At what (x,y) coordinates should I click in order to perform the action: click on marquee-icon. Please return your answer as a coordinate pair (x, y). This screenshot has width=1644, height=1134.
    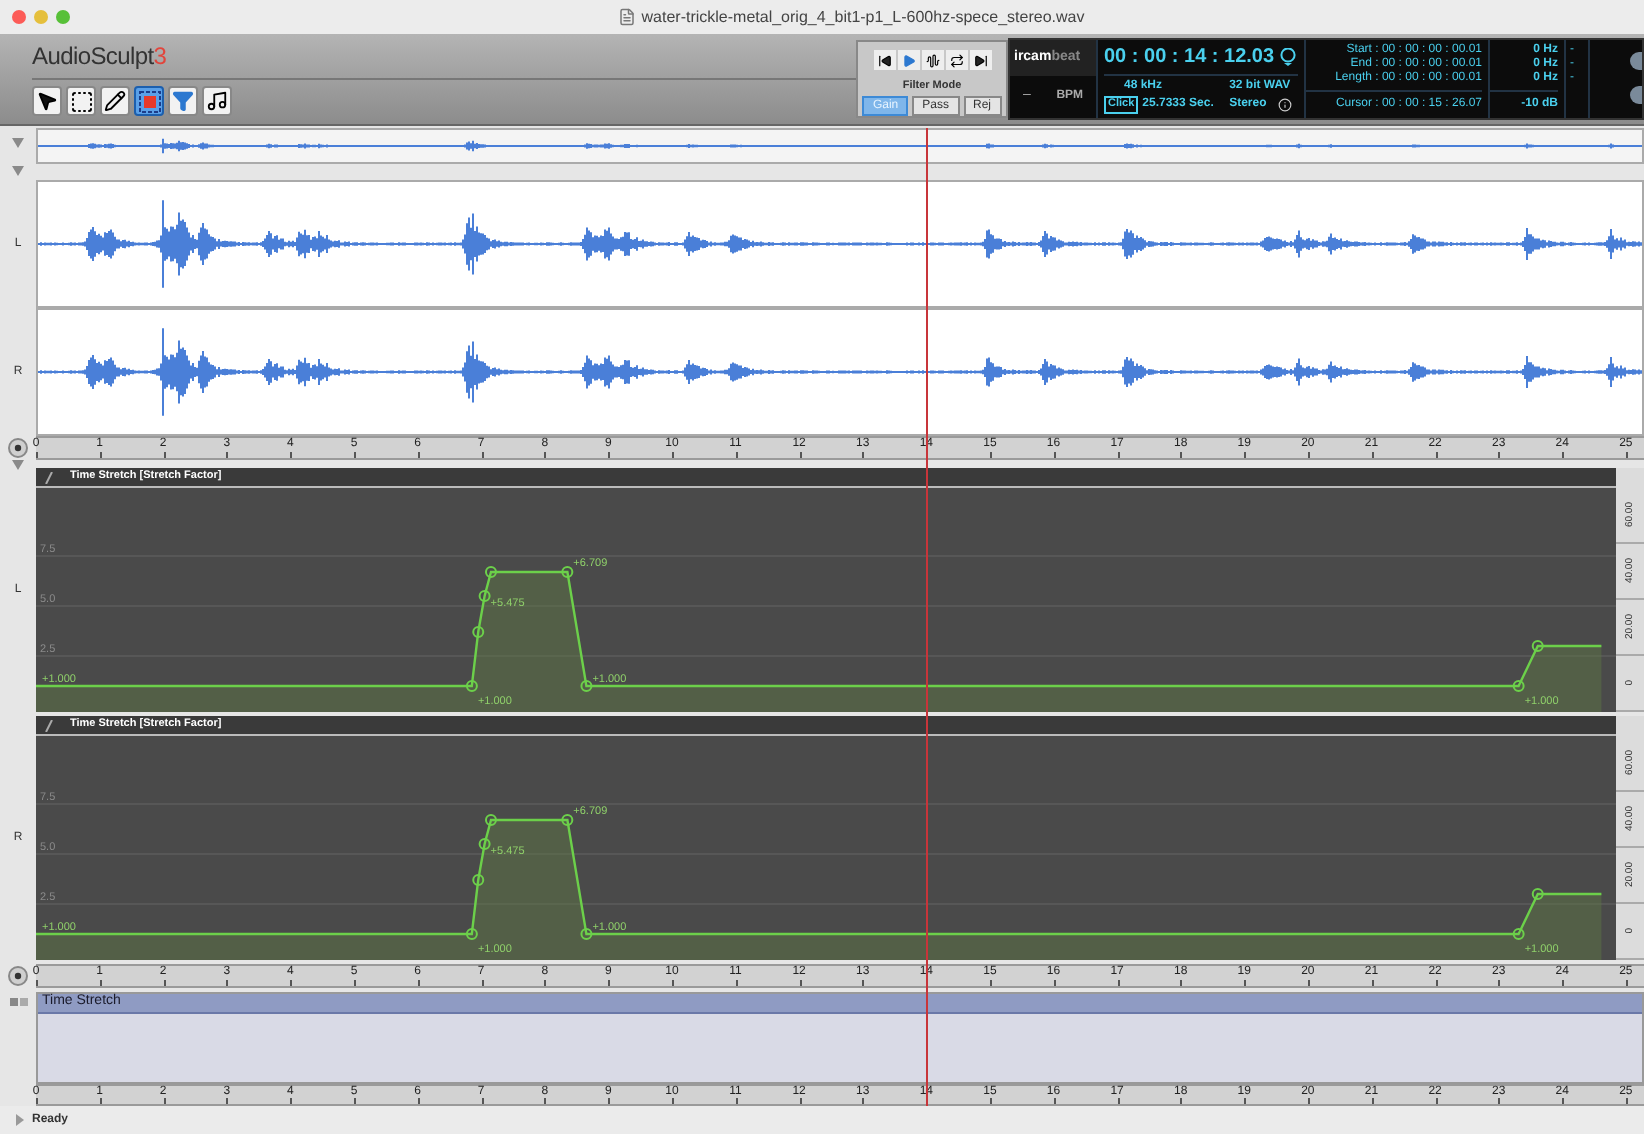
    Looking at the image, I should click on (81, 101).